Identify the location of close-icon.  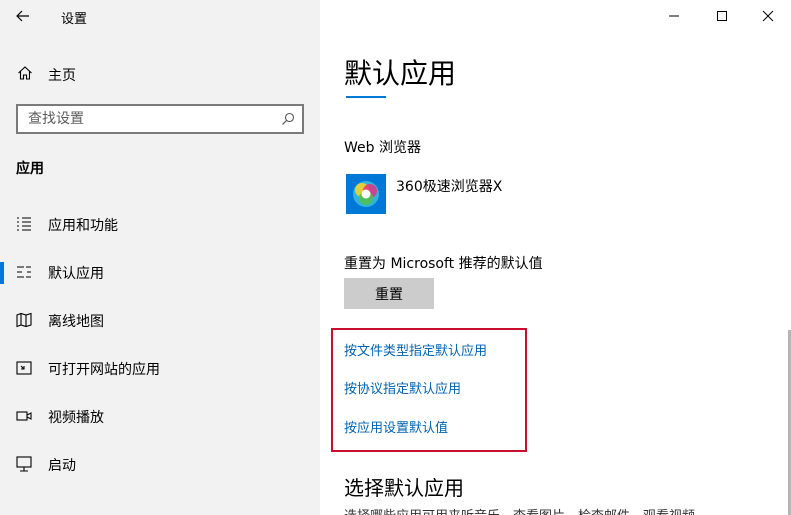
(768, 16).